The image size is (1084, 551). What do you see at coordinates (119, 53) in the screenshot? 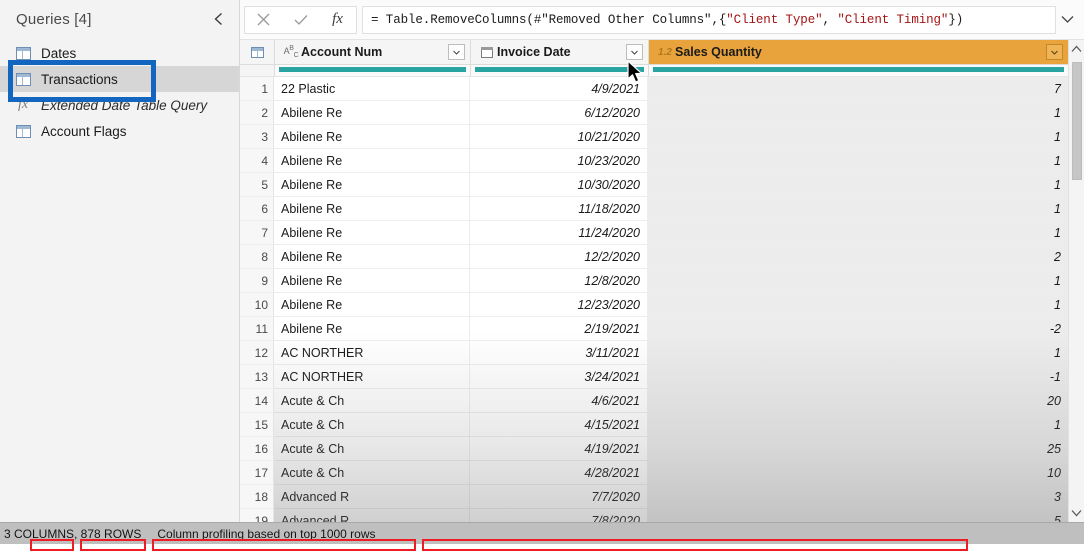
I see `sidebar-item-dates: Dates` at bounding box center [119, 53].